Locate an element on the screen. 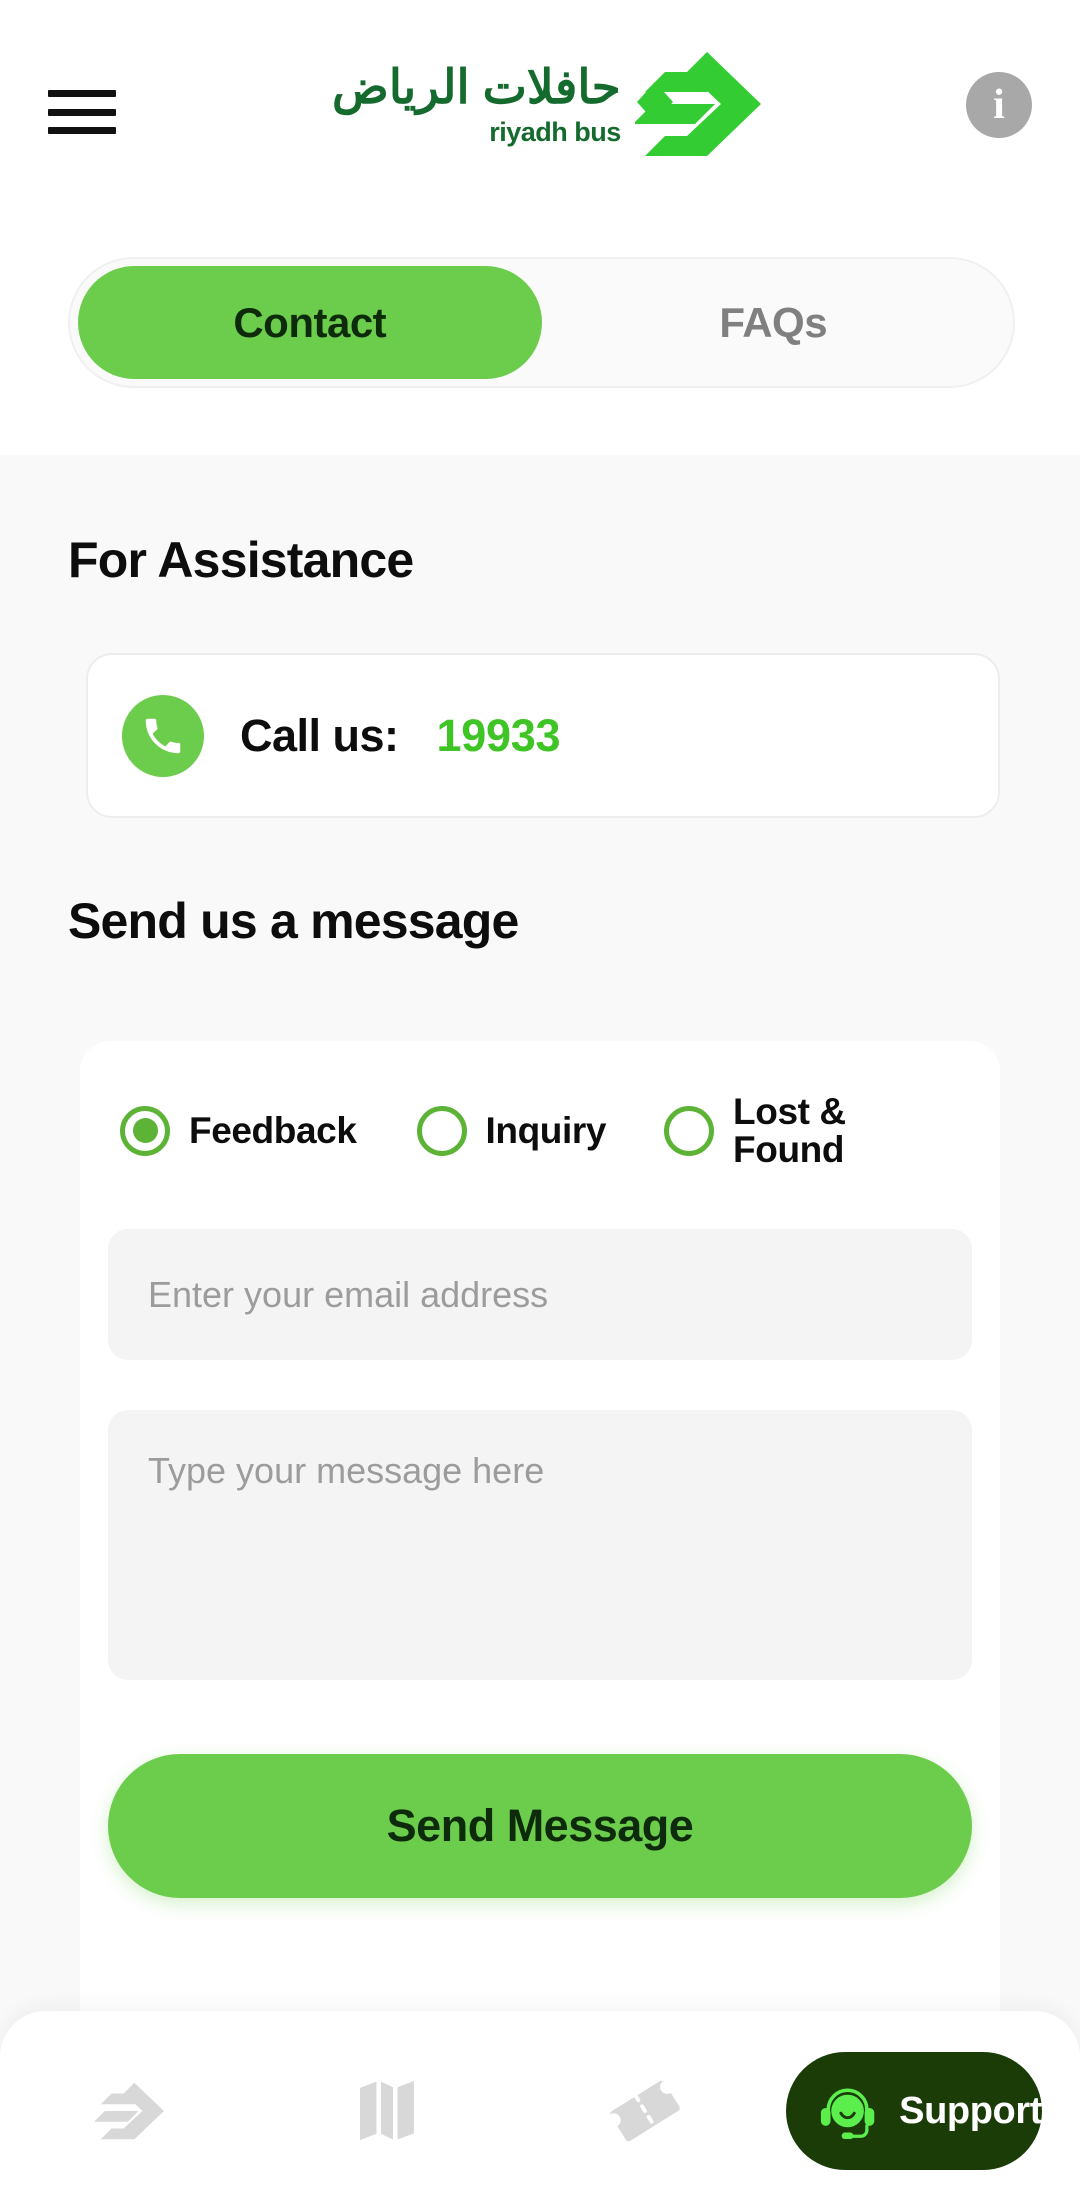 The height and width of the screenshot is (2211, 1080). support-button-label: Support is located at coordinates (970, 2110).